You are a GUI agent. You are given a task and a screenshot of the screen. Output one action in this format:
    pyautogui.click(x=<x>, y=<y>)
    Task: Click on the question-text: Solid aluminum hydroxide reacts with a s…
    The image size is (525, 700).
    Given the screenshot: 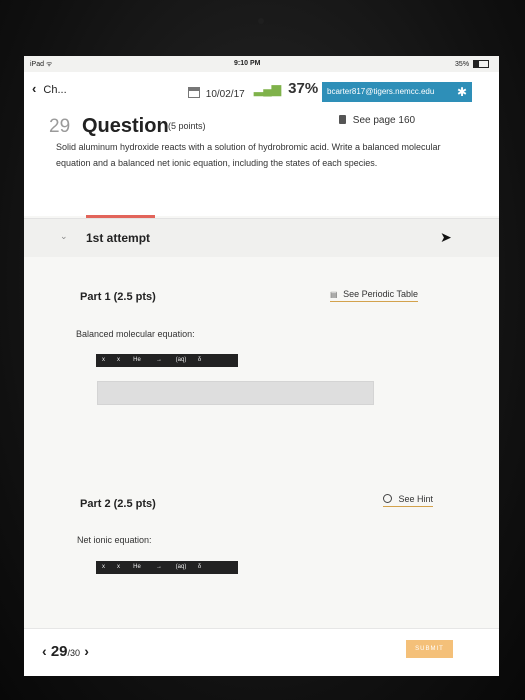 What is the action you would take?
    pyautogui.click(x=248, y=155)
    